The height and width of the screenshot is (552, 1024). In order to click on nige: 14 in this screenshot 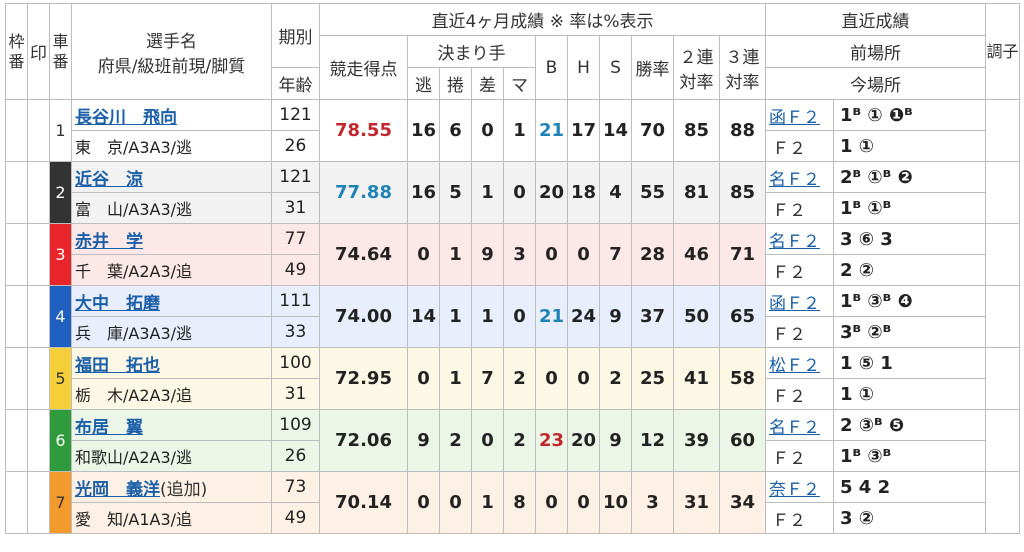, I will do `click(423, 316)`.